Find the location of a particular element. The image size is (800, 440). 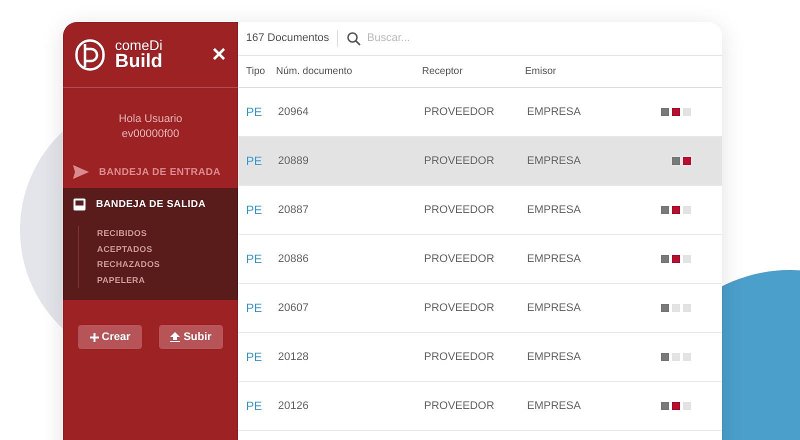

nav-item: BANDEJA DE SALIDA is located at coordinates (150, 204).